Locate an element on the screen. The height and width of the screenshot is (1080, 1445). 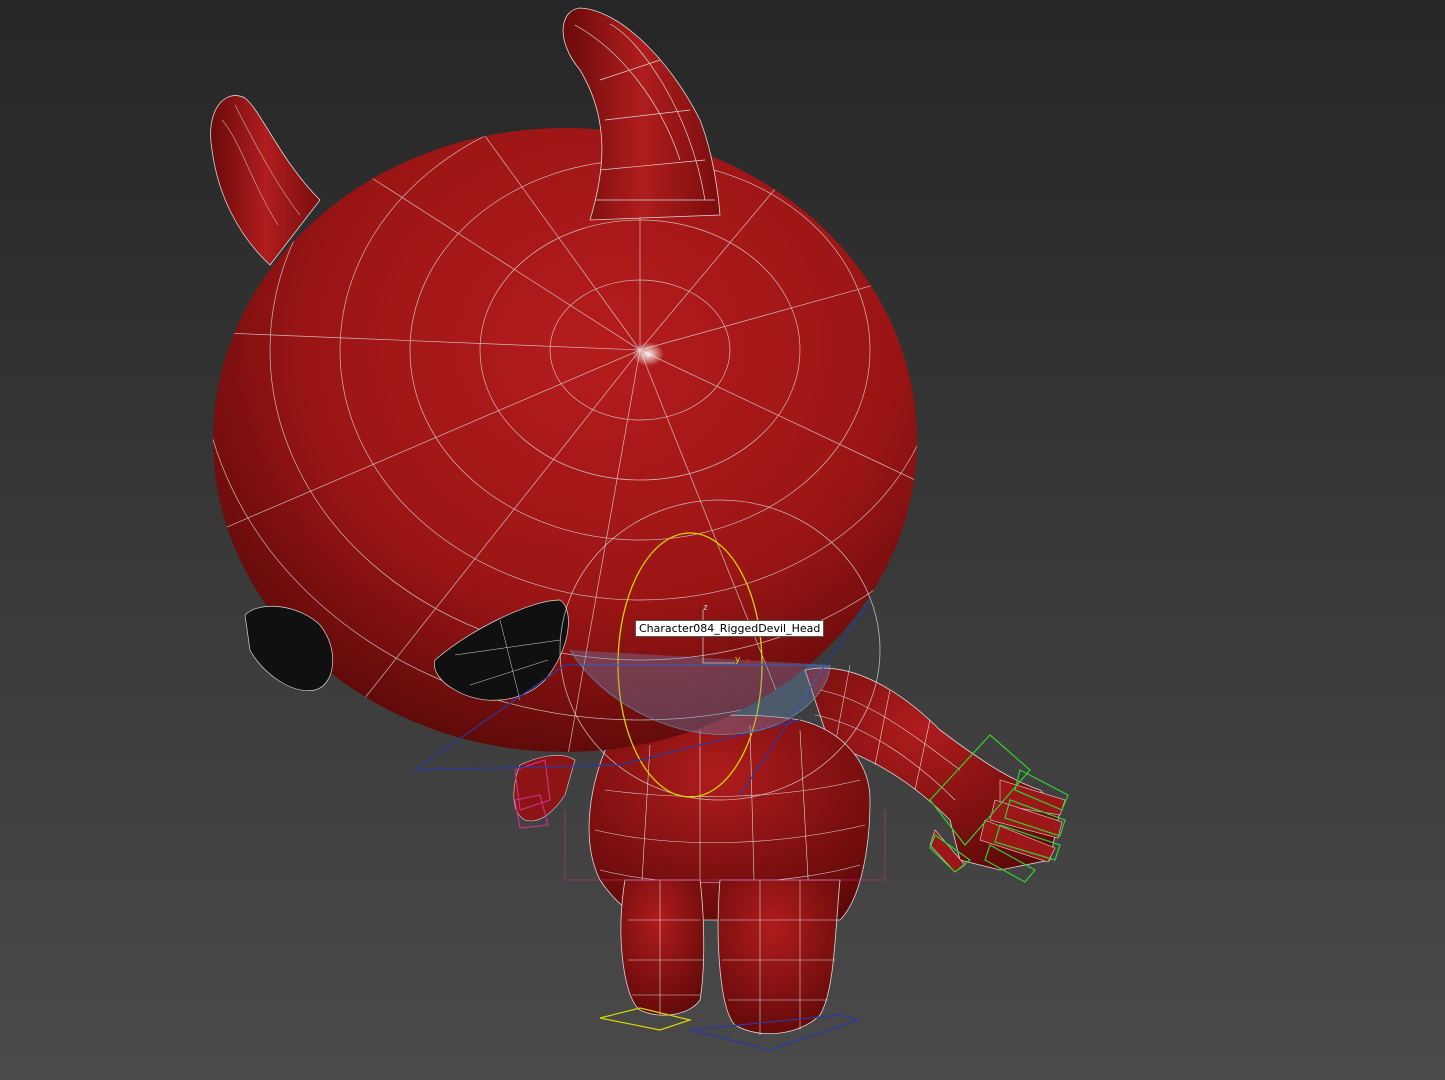
gizmo-y-label: y is located at coordinates (738, 660).